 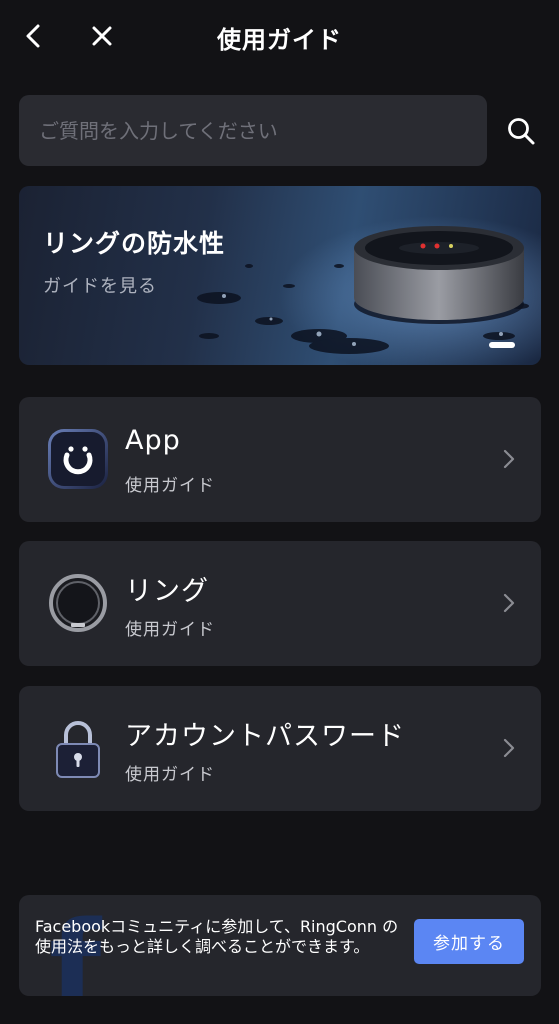 I want to click on search-button, so click(x=521, y=131).